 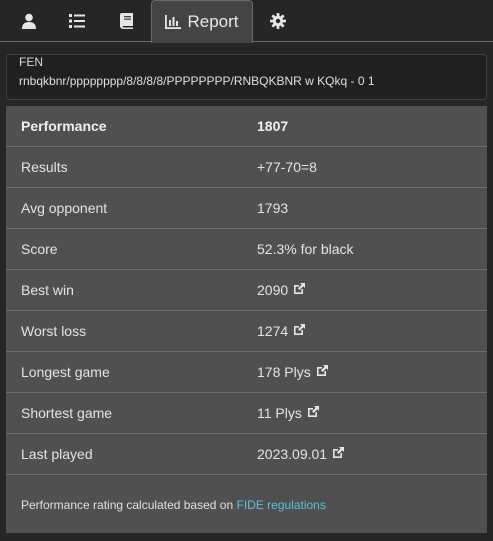 I want to click on tab-bar: Report, so click(x=246, y=21).